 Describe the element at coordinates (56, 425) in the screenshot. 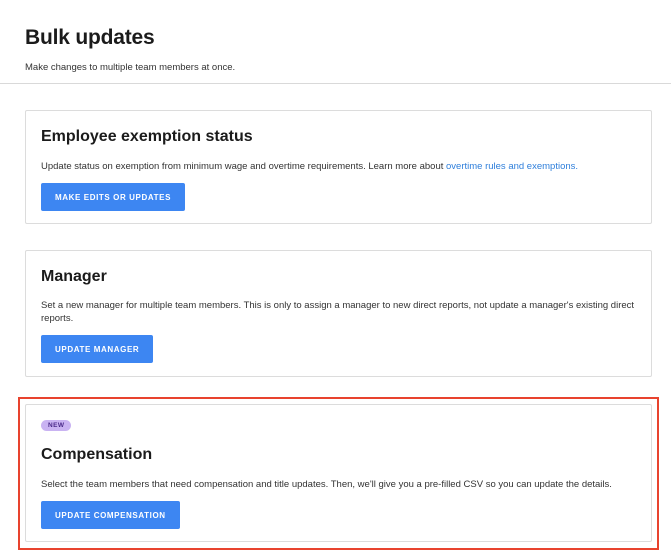

I see `new-badge: NEW` at that location.